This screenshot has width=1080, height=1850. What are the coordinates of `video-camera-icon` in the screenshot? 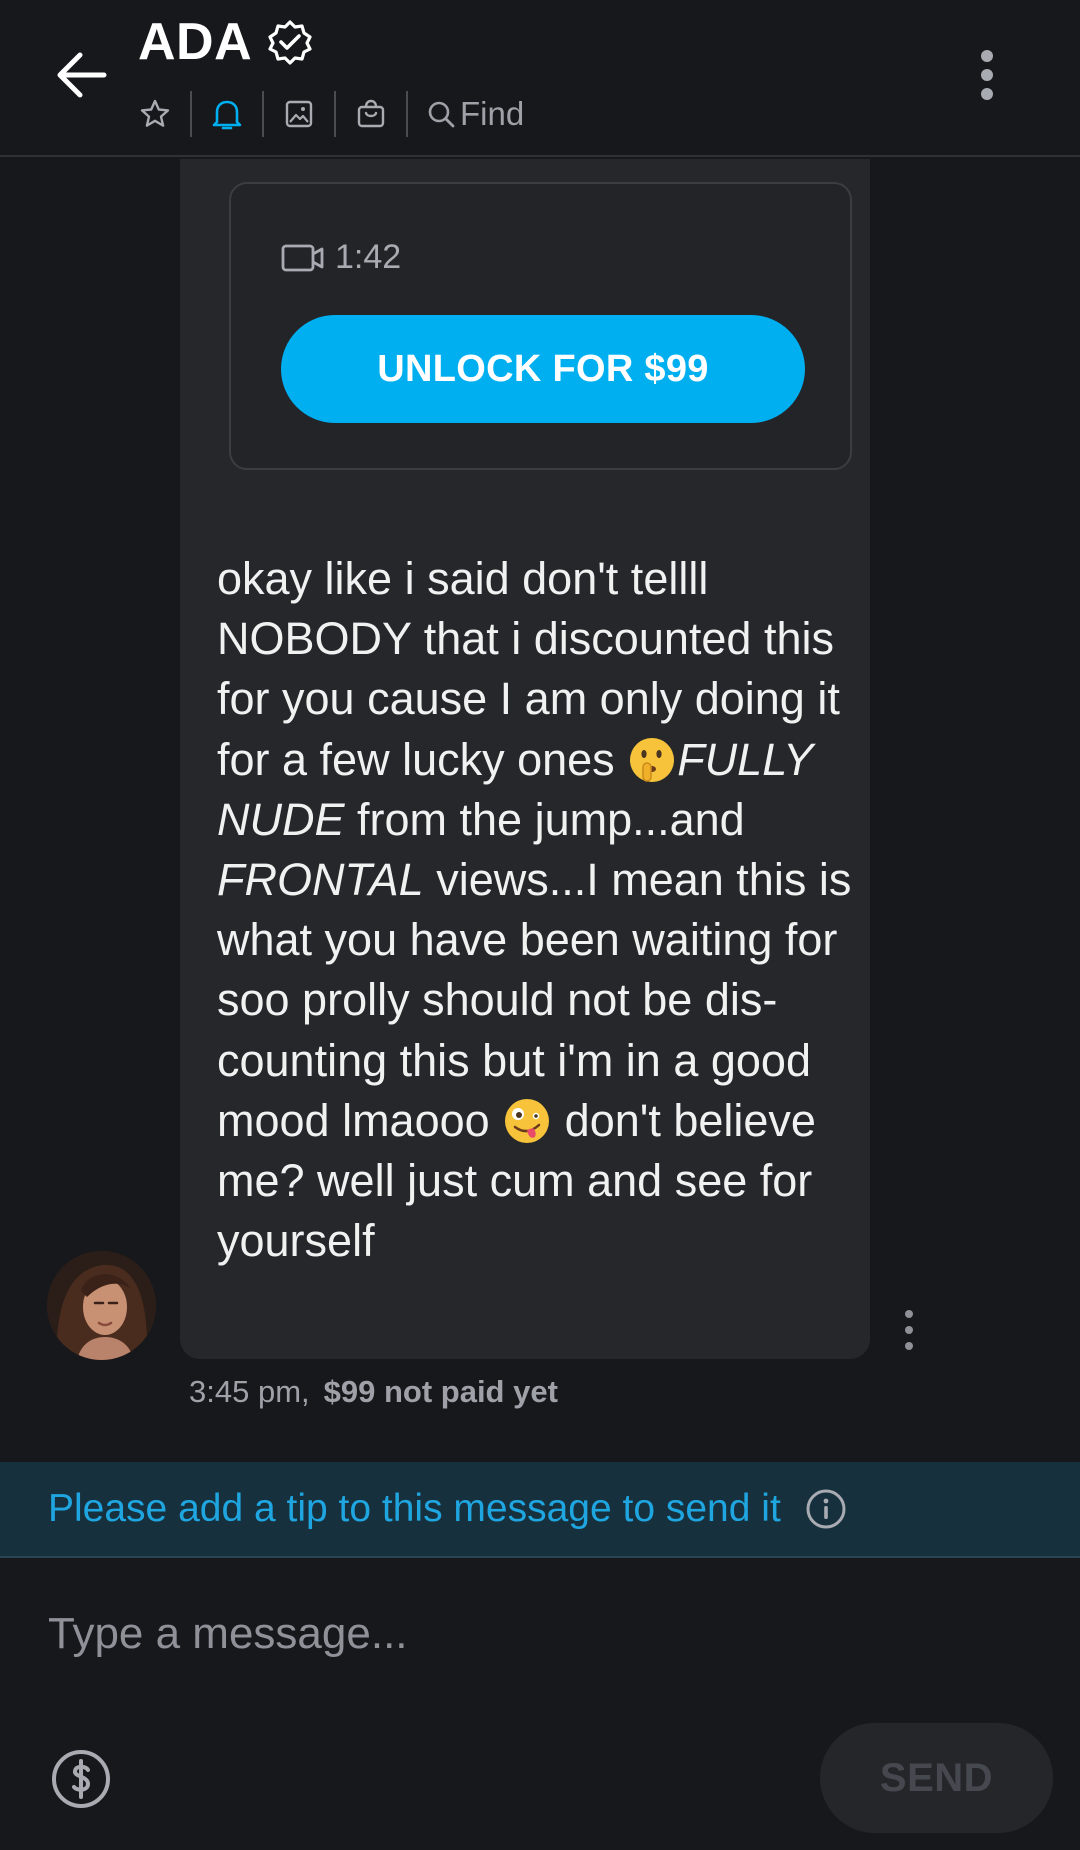 It's located at (302, 257).